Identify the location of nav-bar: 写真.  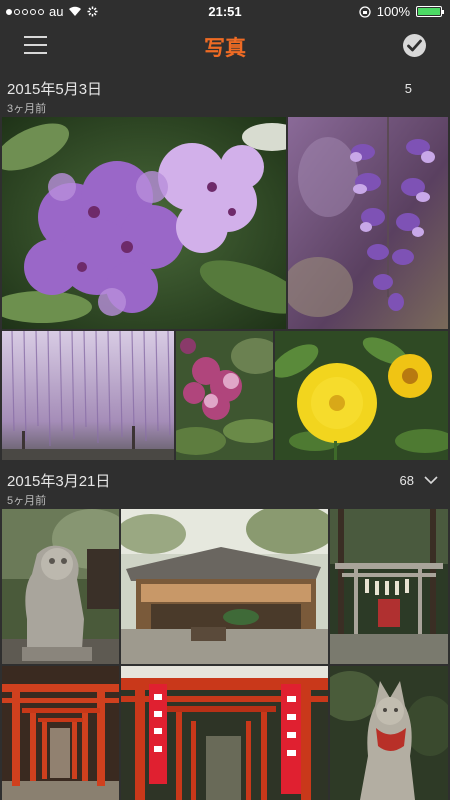
(225, 46).